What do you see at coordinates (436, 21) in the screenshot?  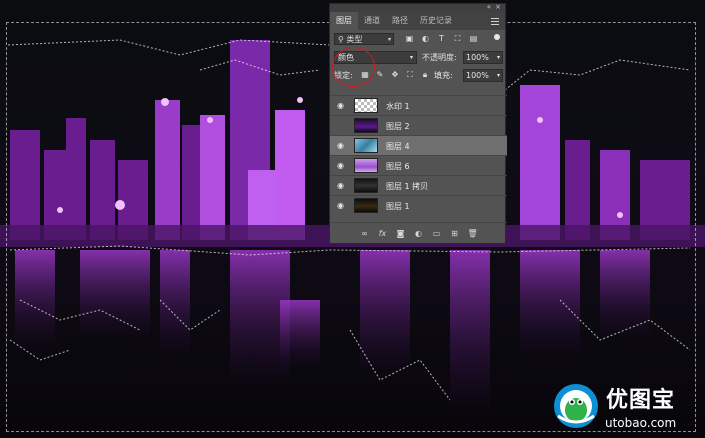 I see `tab-history: 历史记录` at bounding box center [436, 21].